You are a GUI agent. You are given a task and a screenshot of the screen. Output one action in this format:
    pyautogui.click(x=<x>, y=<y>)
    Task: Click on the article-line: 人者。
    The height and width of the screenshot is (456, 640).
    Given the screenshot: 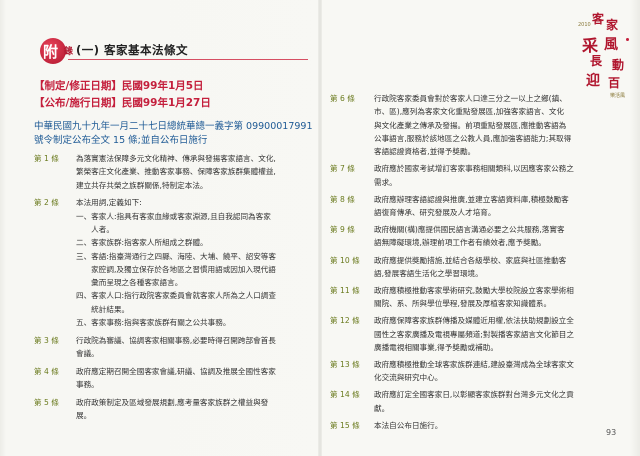 What is the action you would take?
    pyautogui.click(x=95, y=229)
    